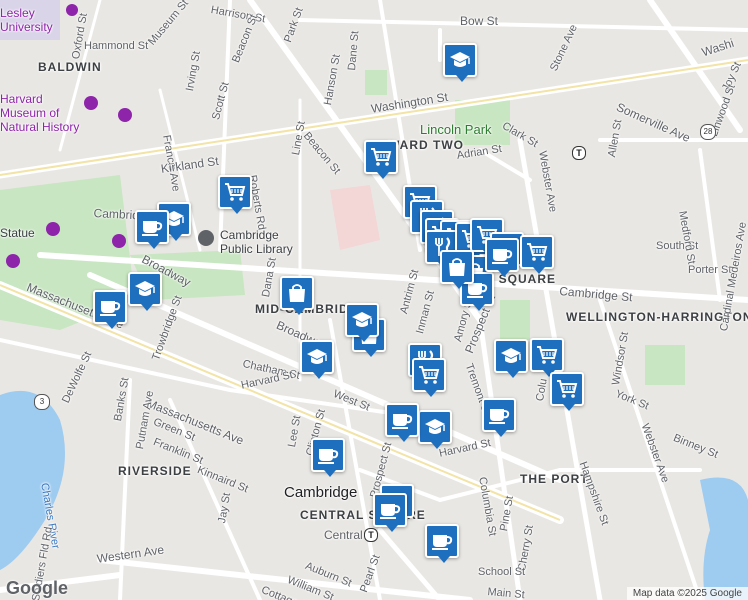  I want to click on poi-label-university: Lesley University, so click(26, 20).